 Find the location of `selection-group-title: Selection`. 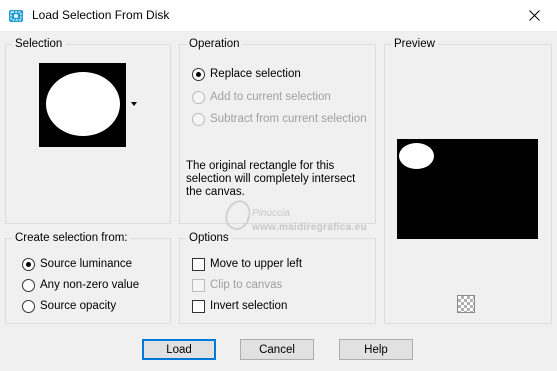

selection-group-title: Selection is located at coordinates (39, 44).